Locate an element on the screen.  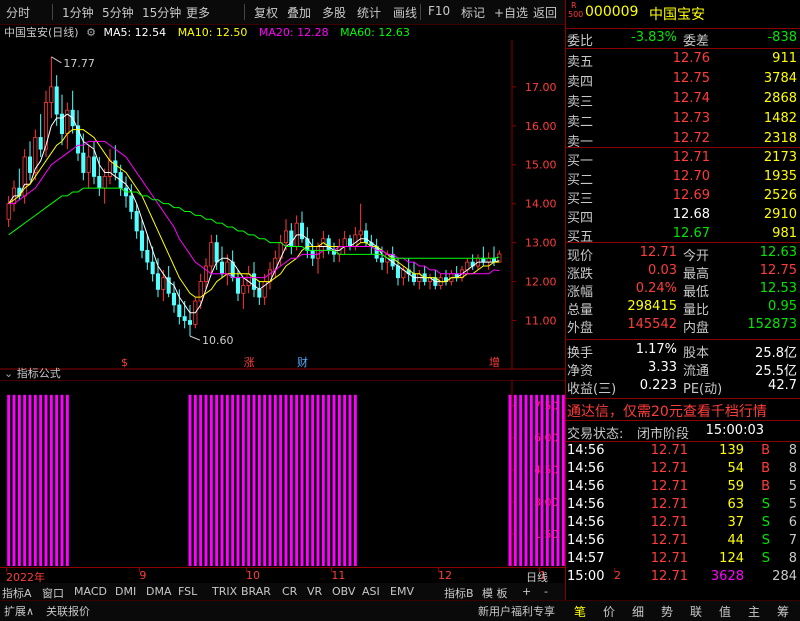
bid-price-3: 12.68 is located at coordinates (691, 214).